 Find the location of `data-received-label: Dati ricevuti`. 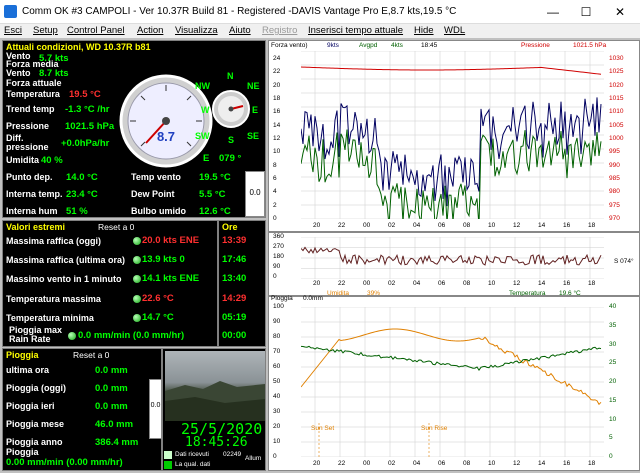

data-received-label: Dati ricevuti is located at coordinates (192, 454).